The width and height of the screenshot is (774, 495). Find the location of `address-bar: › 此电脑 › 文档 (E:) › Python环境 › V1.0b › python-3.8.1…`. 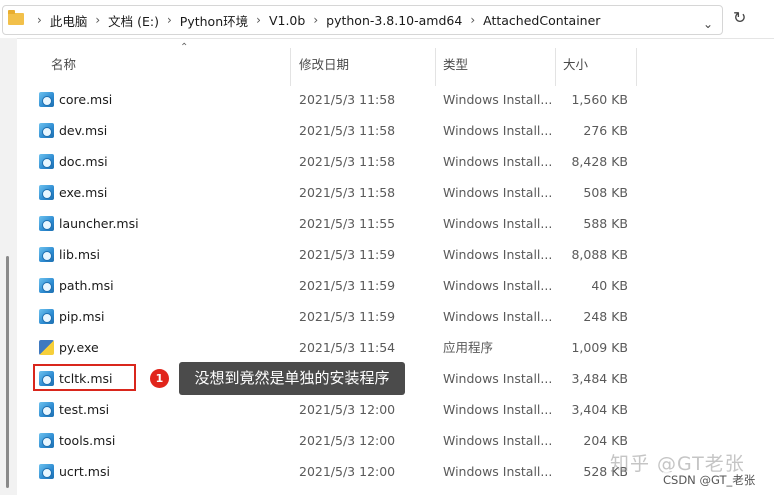

address-bar: › 此电脑 › 文档 (E:) › Python环境 › V1.0b › python-3.8.1… is located at coordinates (387, 19).